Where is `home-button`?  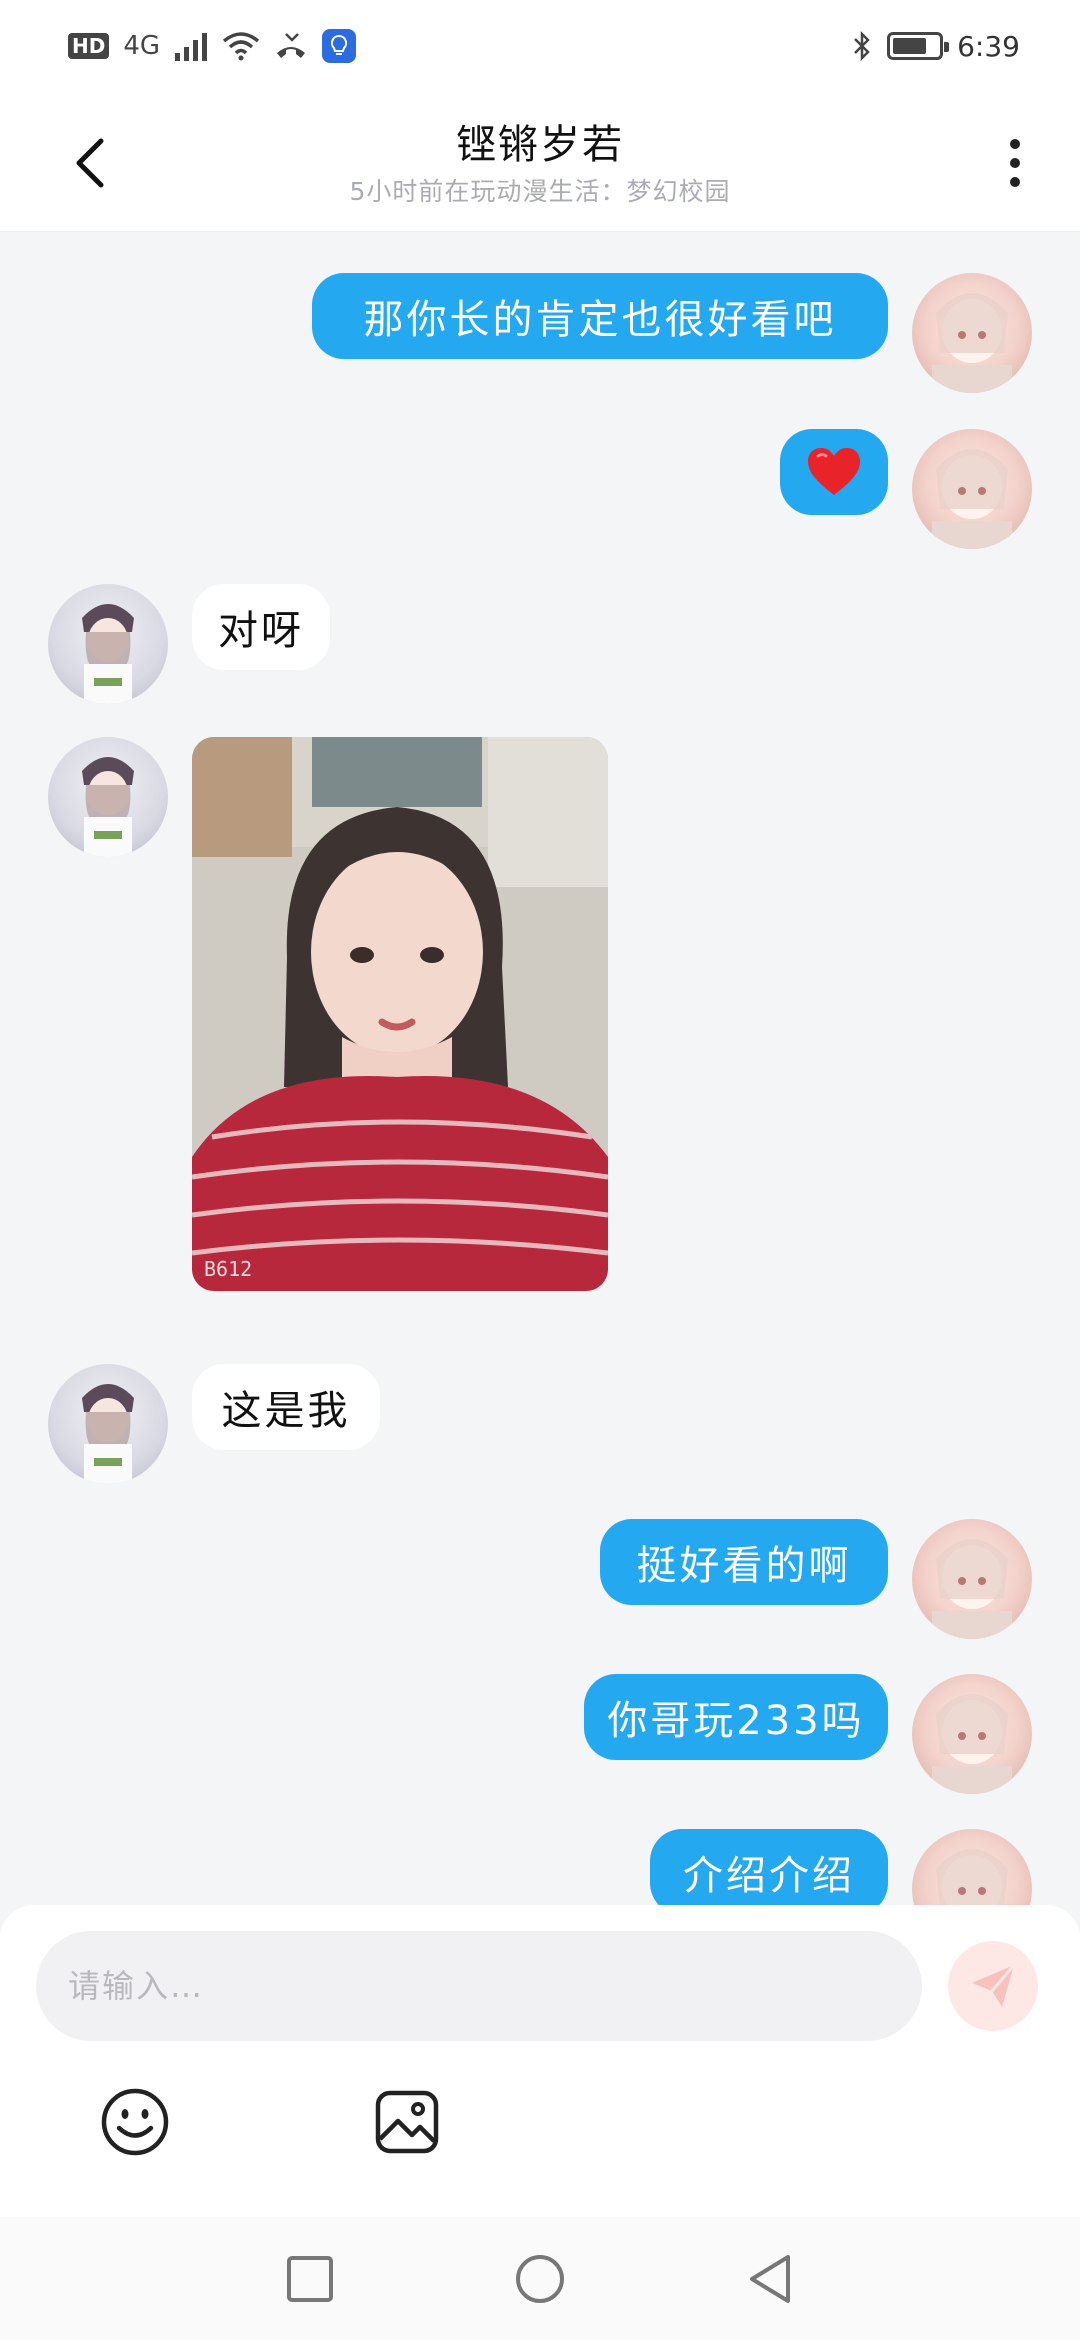
home-button is located at coordinates (540, 2279).